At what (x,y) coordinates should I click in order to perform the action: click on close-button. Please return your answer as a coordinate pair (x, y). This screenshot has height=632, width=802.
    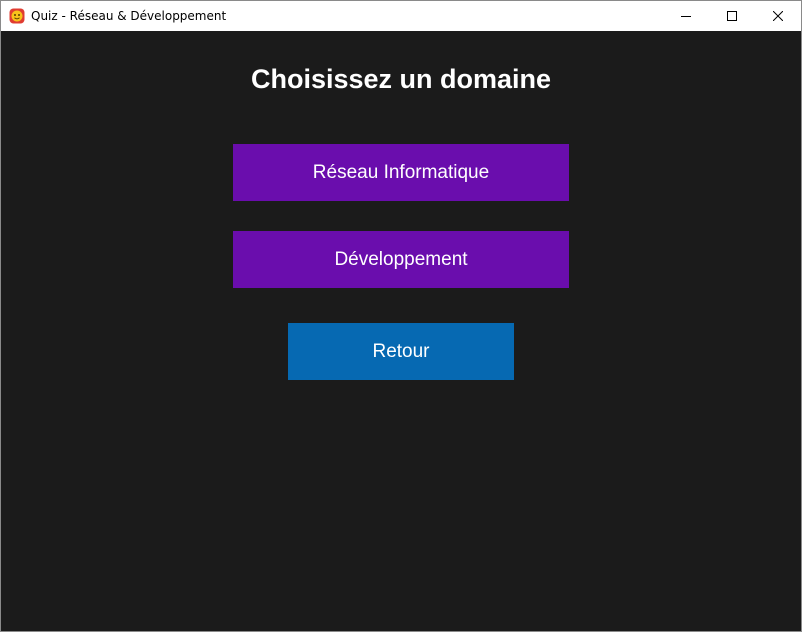
    Looking at the image, I should click on (778, 16).